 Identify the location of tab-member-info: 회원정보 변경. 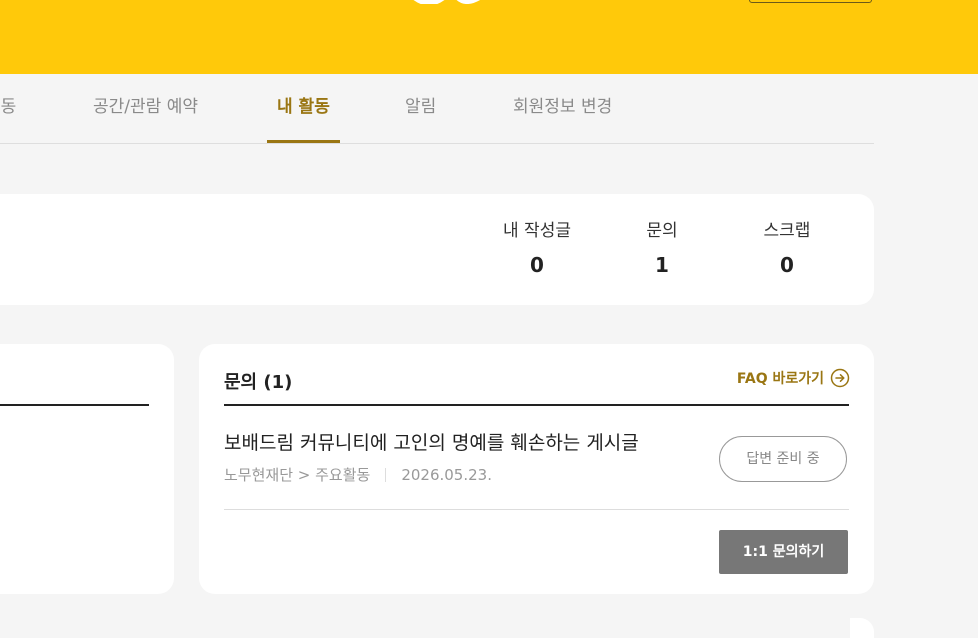
(562, 108).